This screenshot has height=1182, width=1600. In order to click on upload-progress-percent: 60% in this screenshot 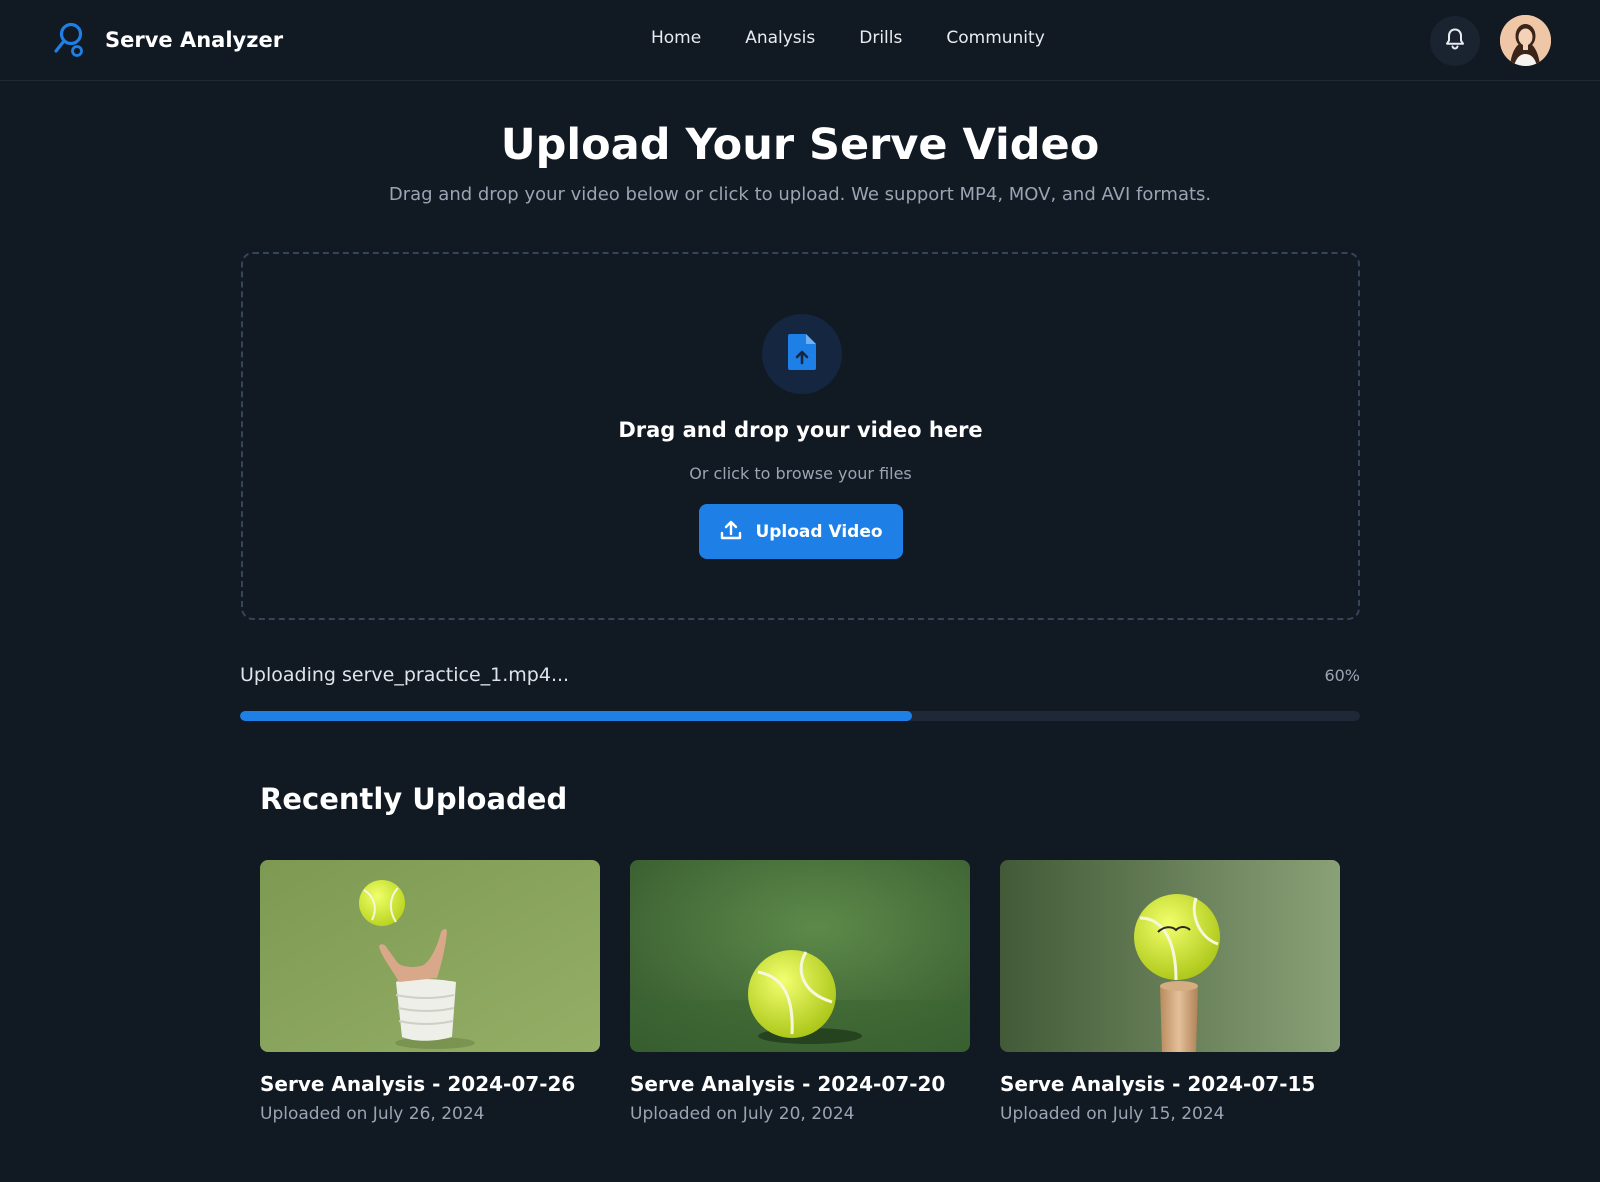, I will do `click(1342, 675)`.